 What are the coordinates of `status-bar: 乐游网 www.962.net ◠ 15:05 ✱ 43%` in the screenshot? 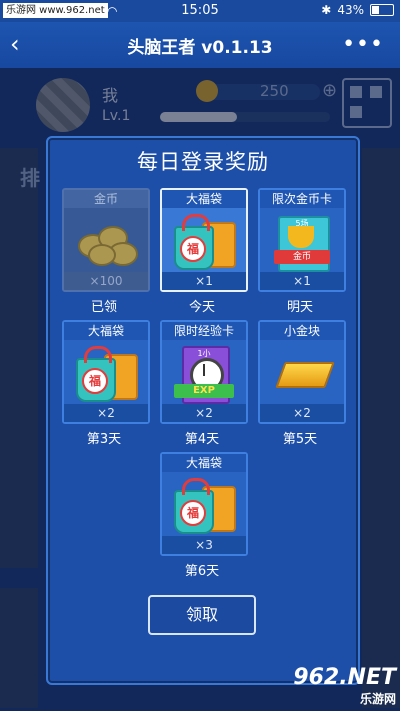 It's located at (200, 11).